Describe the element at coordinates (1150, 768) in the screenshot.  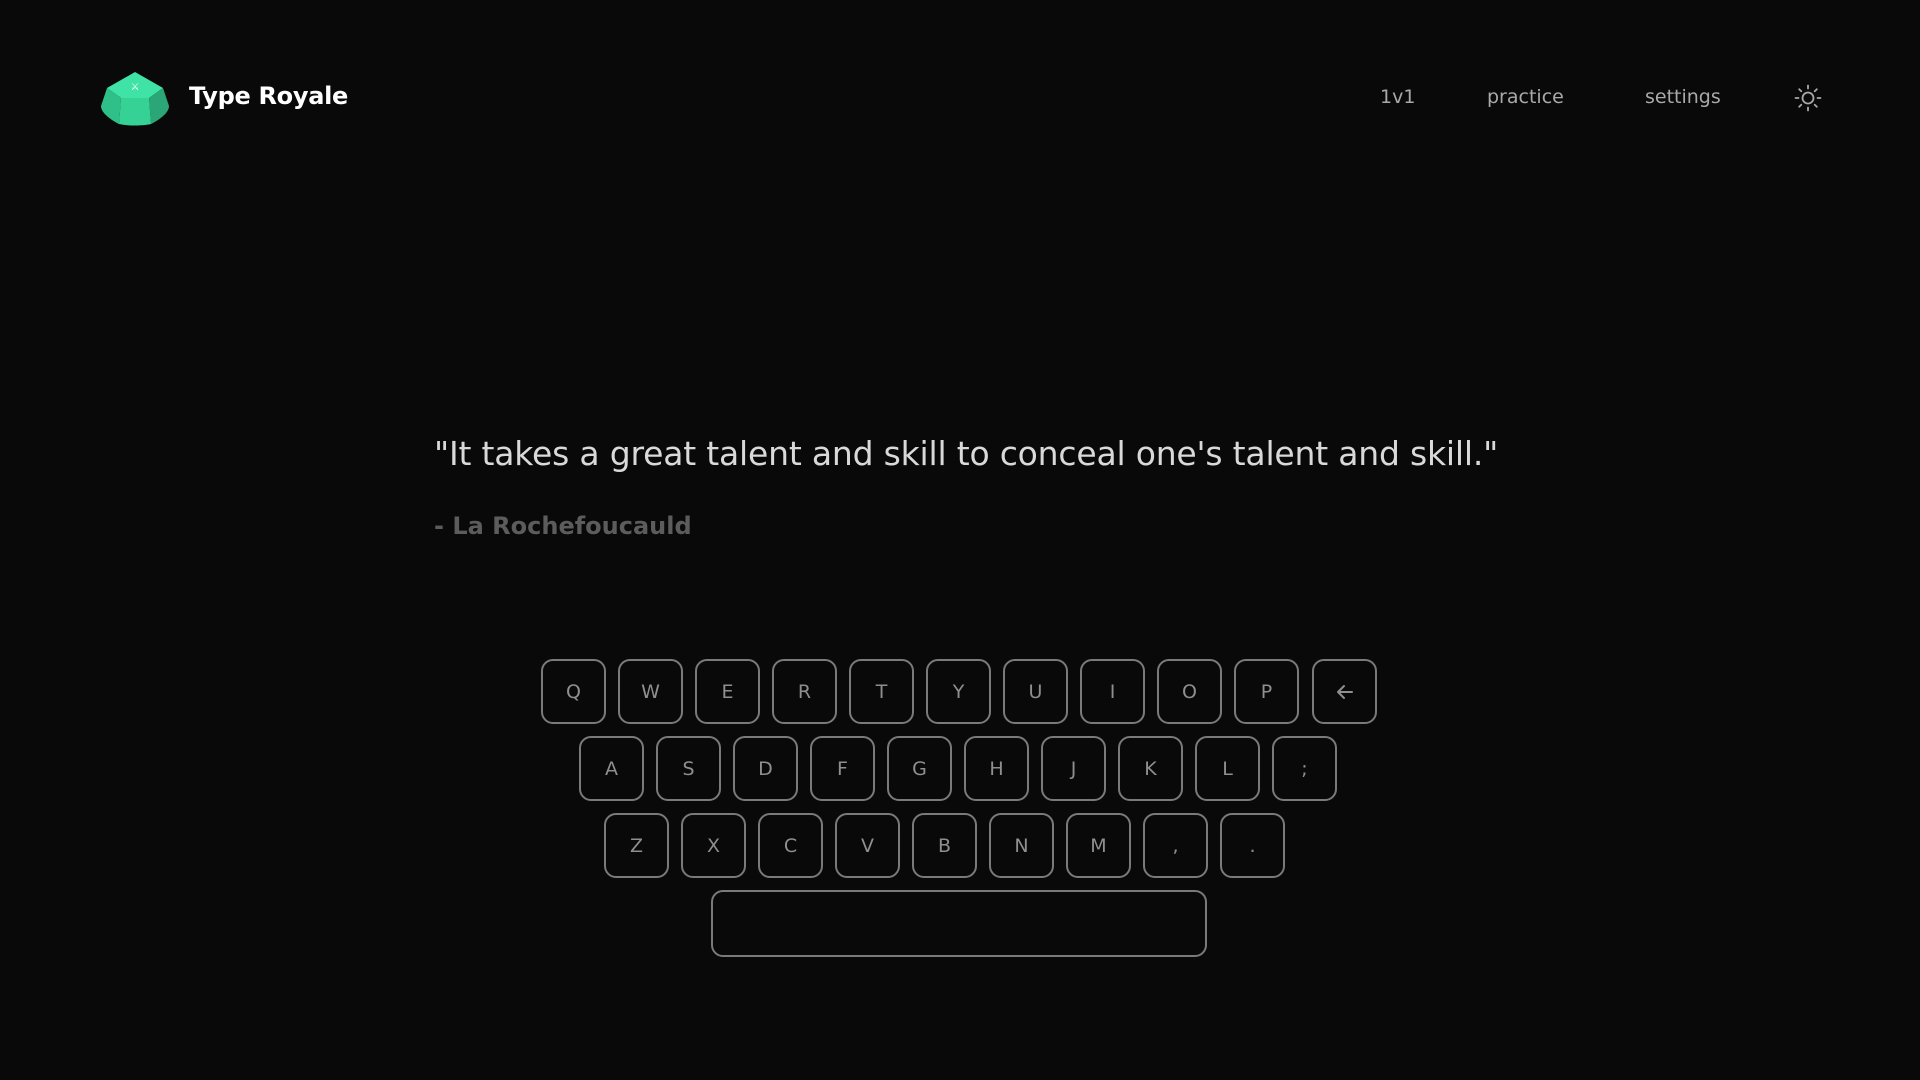
I see `key-k: K` at that location.